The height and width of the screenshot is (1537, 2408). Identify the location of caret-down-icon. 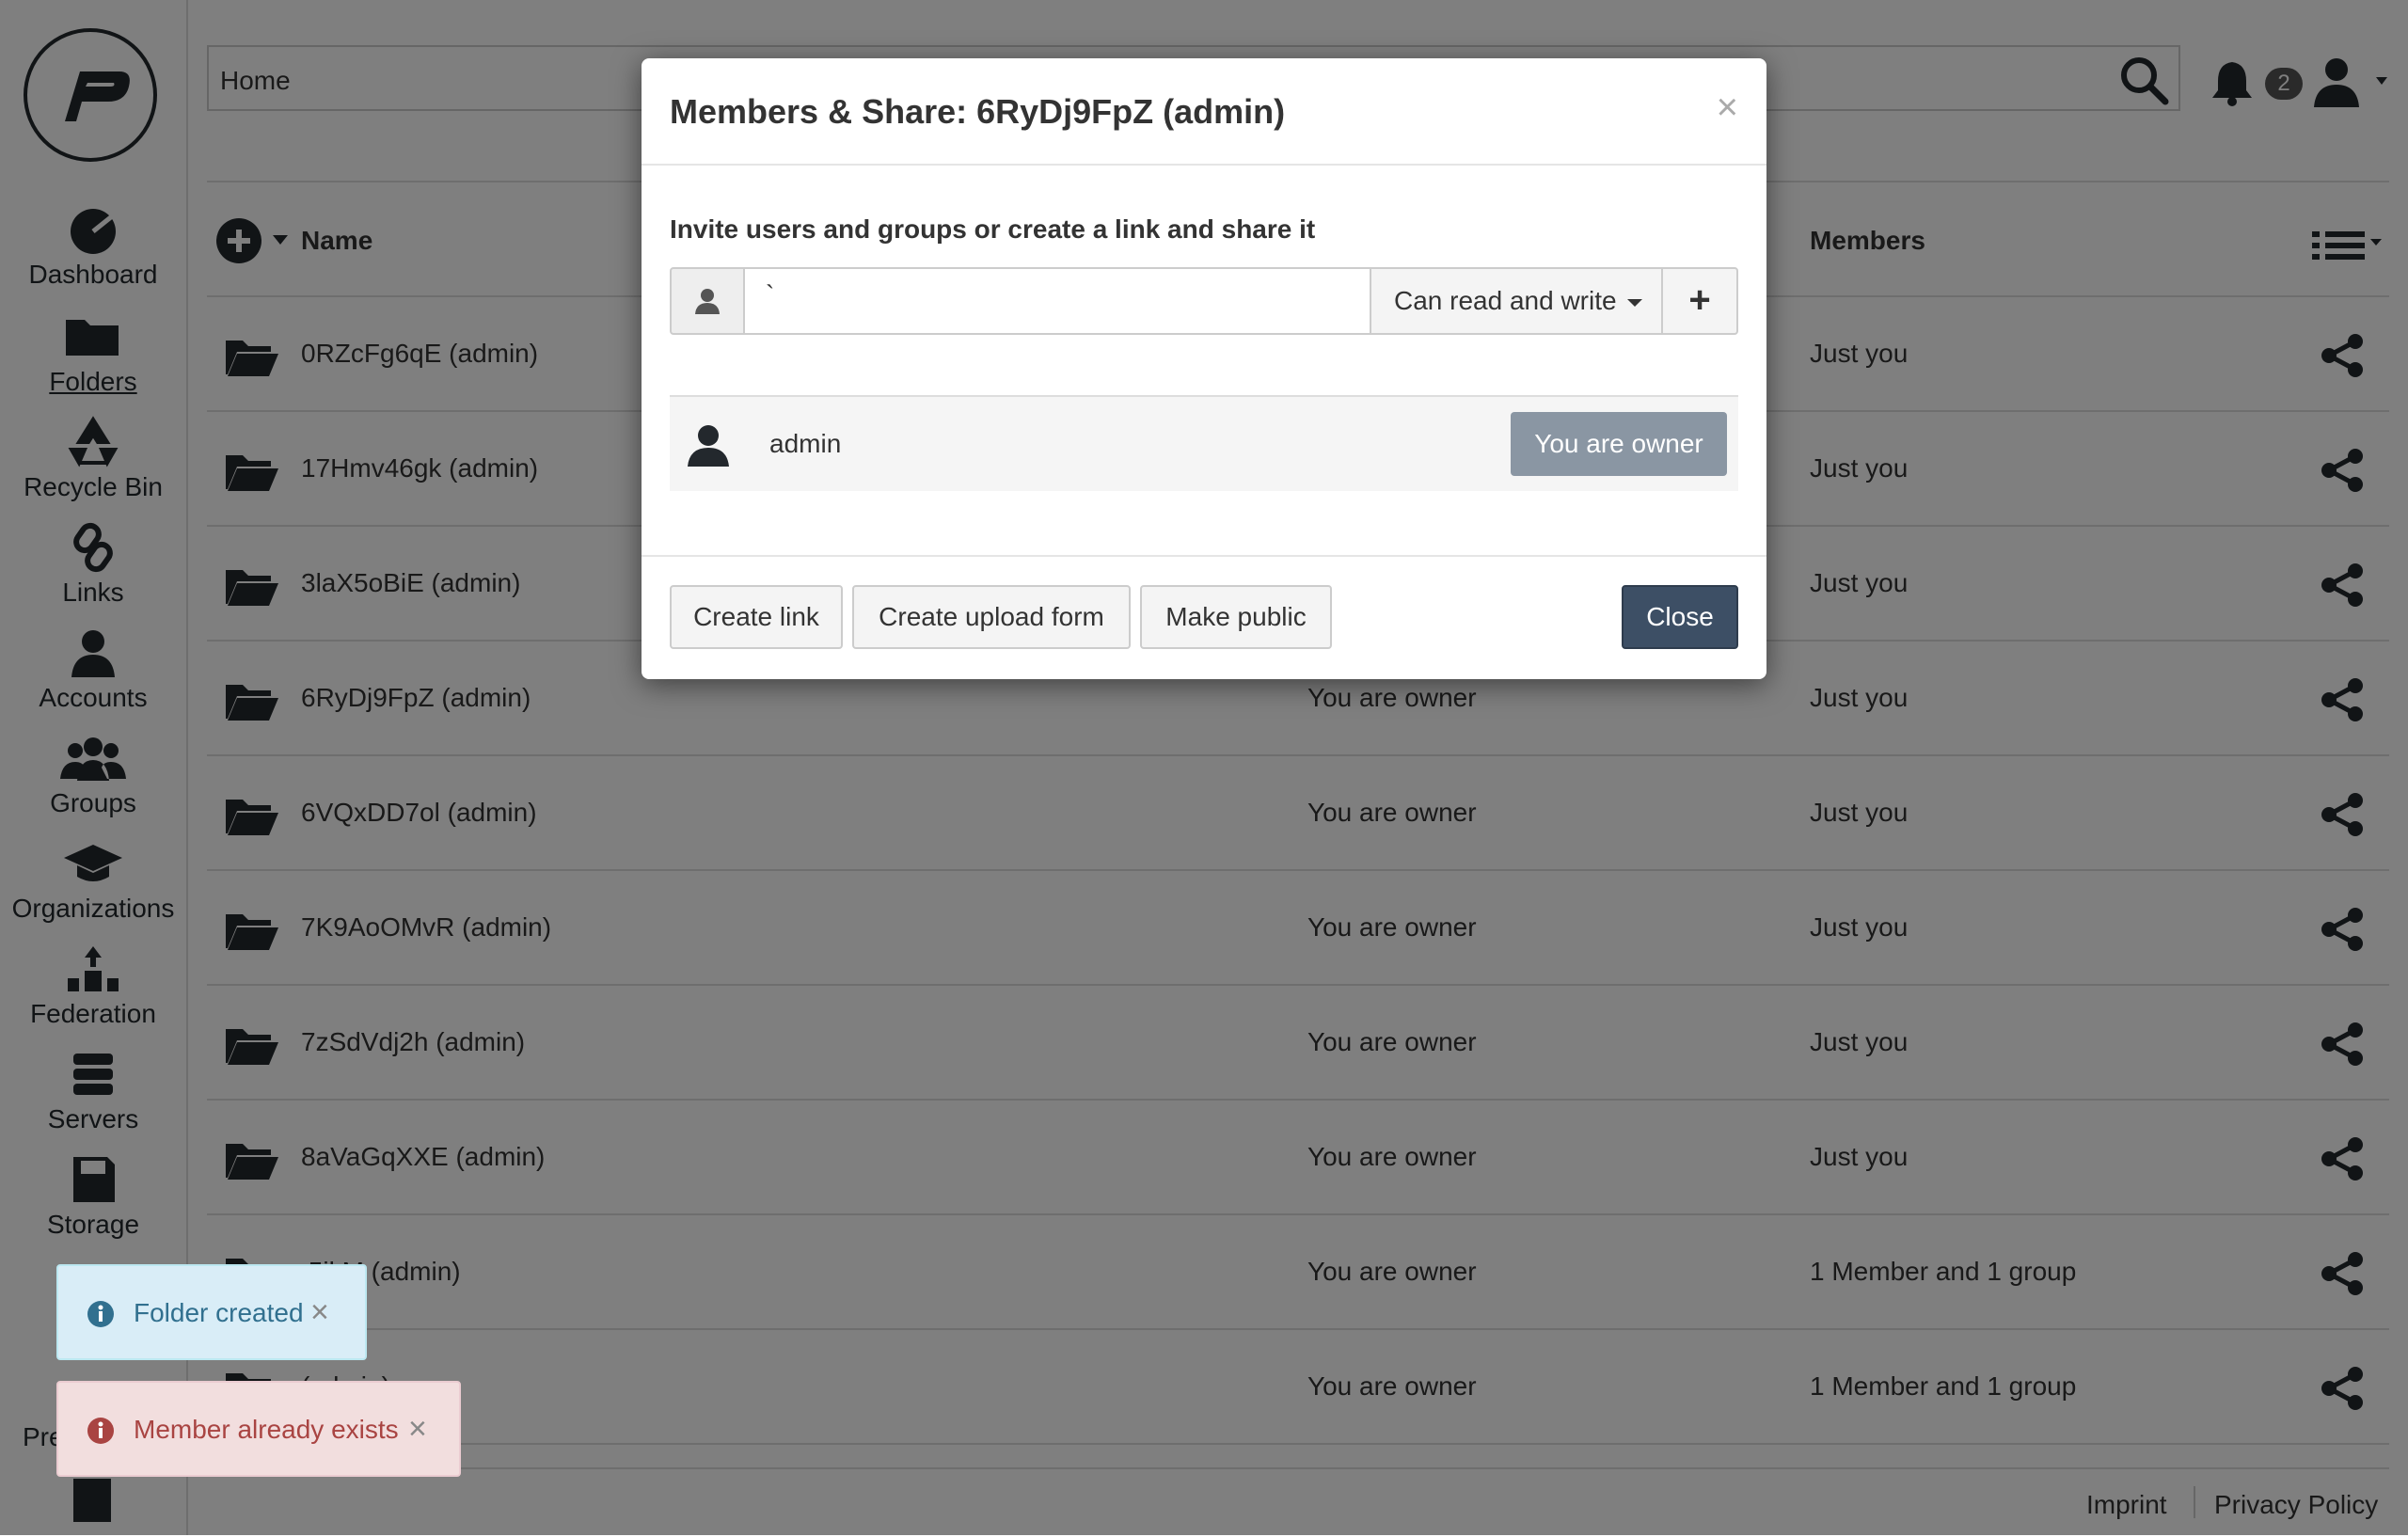
(1635, 303).